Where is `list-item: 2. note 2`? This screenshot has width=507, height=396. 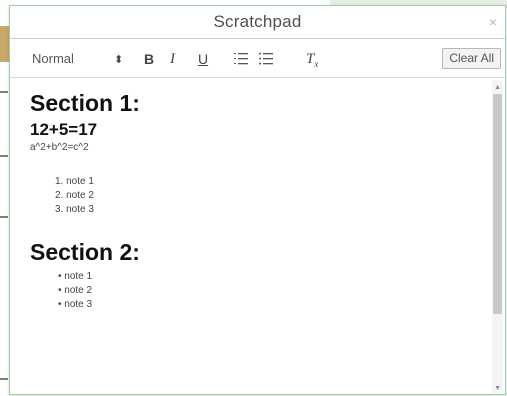
list-item: 2. note 2 is located at coordinates (74, 195).